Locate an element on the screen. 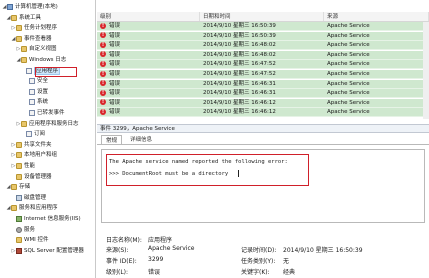 The width and height of the screenshot is (429, 278). tree-item: ▷ 应用程序和服务日志 is located at coordinates (47, 124).